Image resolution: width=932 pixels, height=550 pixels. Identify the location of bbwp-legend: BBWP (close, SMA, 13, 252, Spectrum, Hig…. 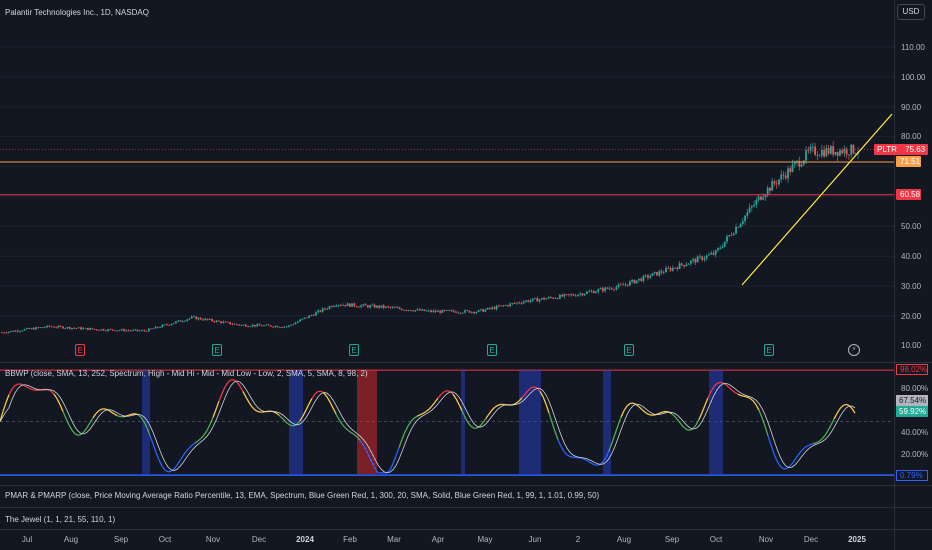
(186, 373).